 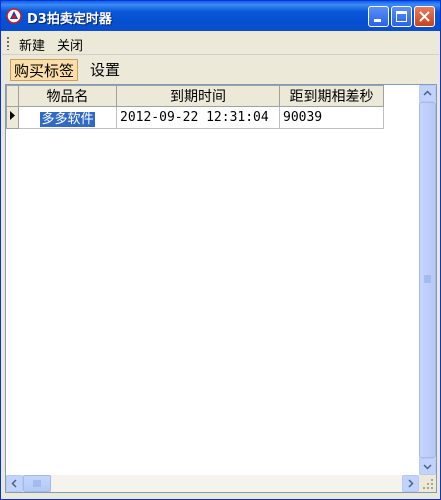 I want to click on vertical-scroll-thumb, so click(x=427, y=280).